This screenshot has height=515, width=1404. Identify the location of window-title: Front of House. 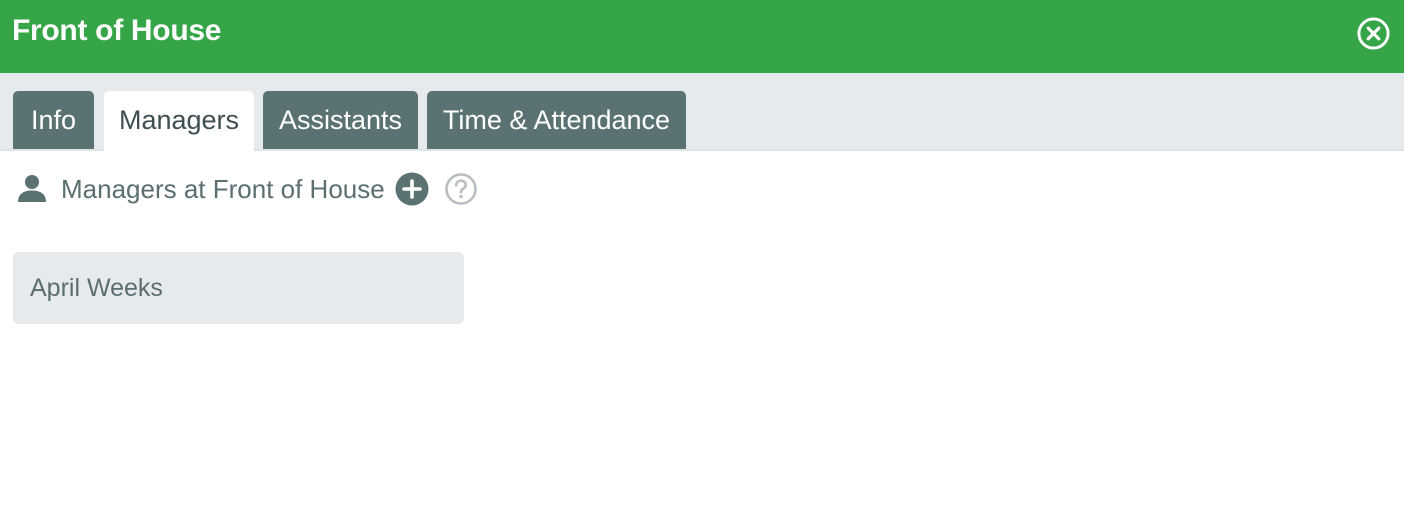
(117, 30).